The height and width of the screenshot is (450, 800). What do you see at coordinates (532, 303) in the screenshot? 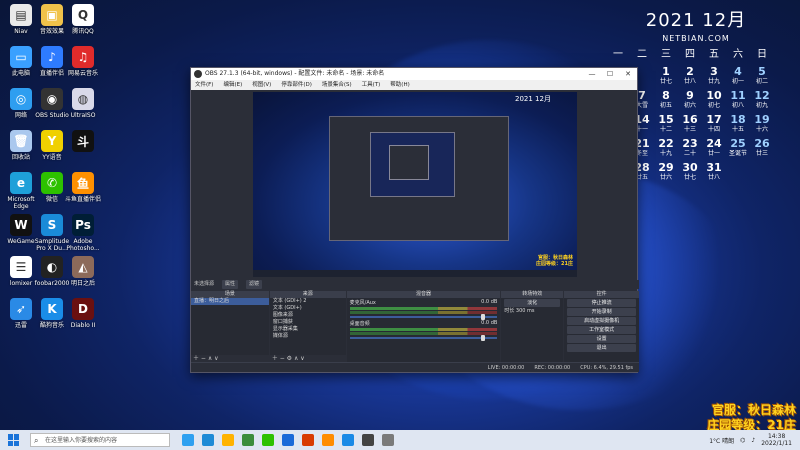
I see `transition-select: 淡化` at bounding box center [532, 303].